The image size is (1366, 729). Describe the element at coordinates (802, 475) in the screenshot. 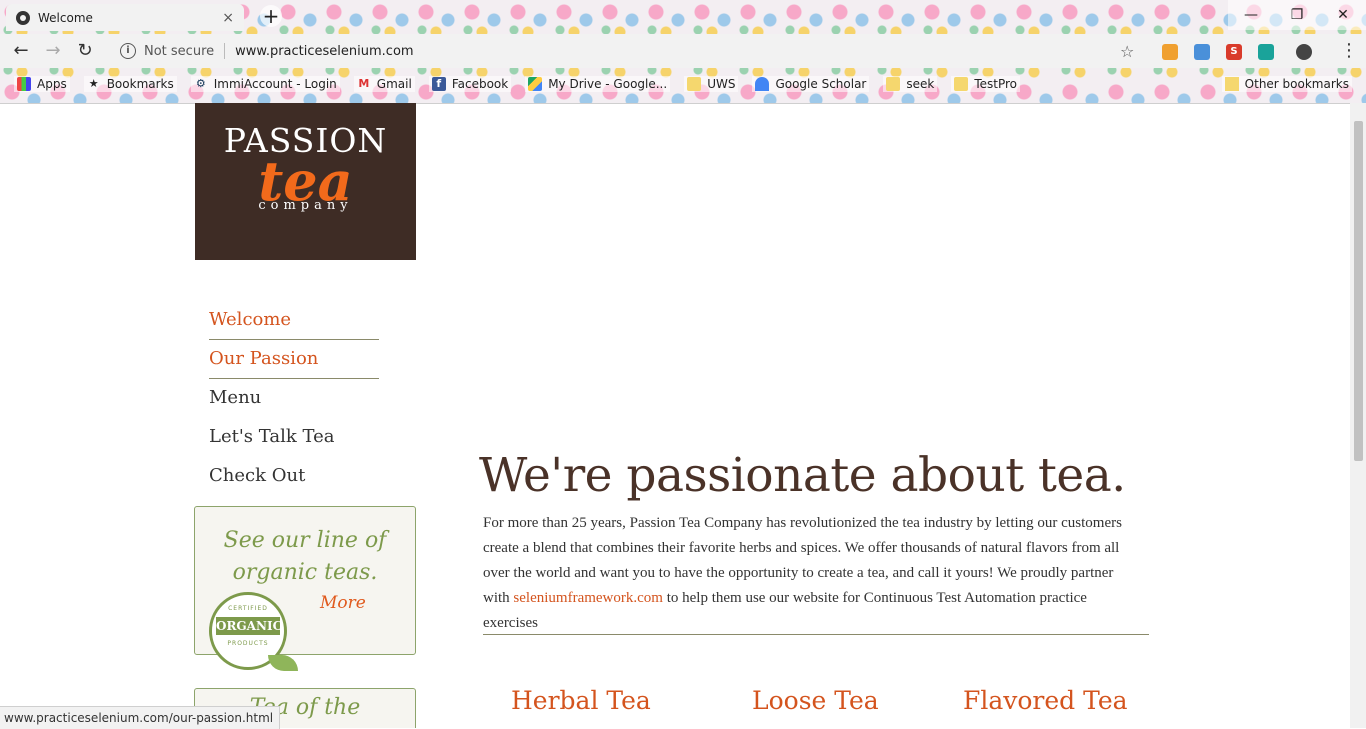

I see `page-headline: We're passionate about tea.` at that location.